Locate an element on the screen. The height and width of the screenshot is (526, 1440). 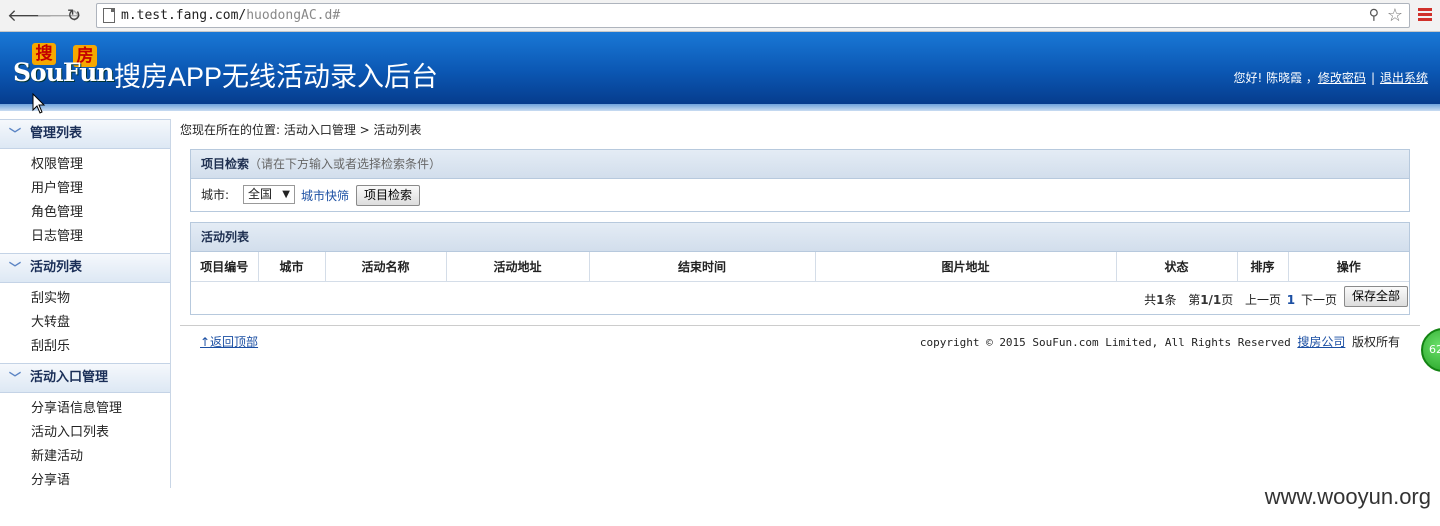
dropdown-arrow-icon: ▼ is located at coordinates (286, 194).